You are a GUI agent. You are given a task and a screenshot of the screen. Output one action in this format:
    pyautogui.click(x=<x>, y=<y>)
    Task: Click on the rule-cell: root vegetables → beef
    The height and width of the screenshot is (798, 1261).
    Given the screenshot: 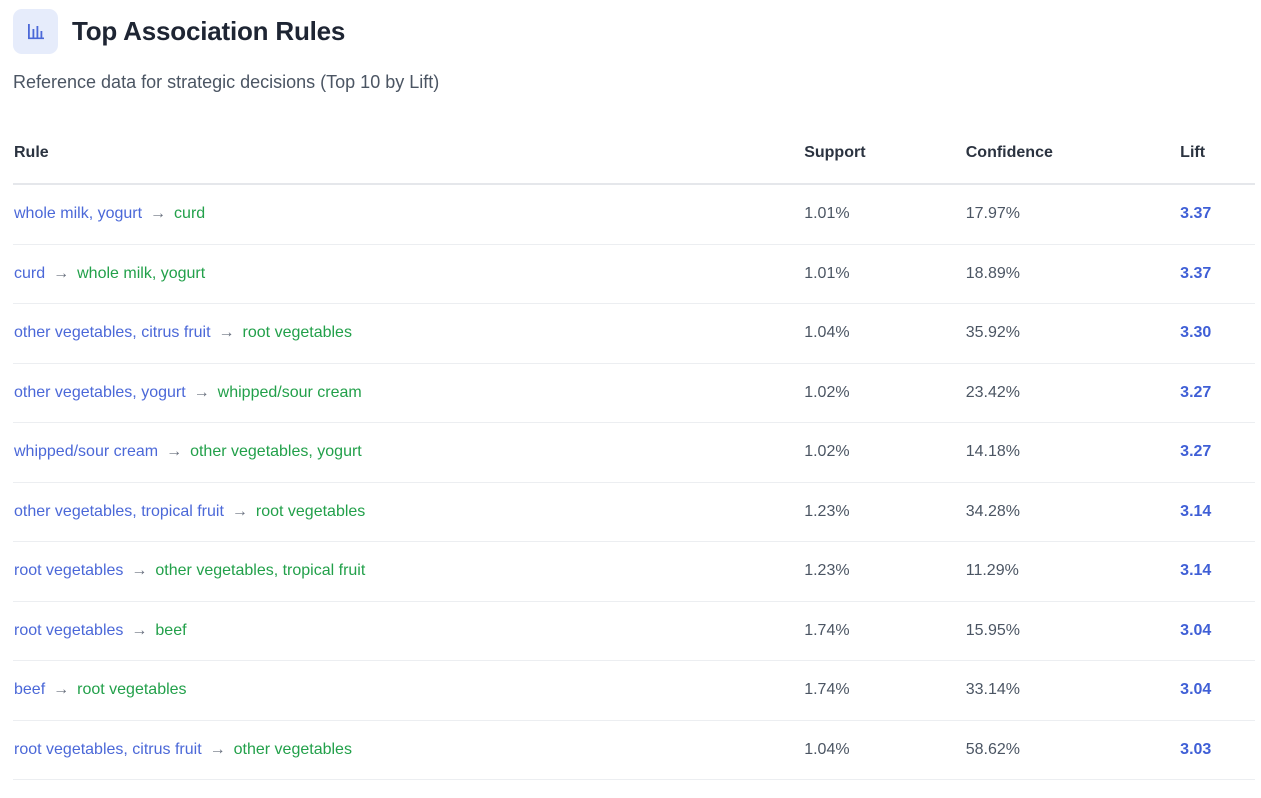 What is the action you would take?
    pyautogui.click(x=408, y=631)
    